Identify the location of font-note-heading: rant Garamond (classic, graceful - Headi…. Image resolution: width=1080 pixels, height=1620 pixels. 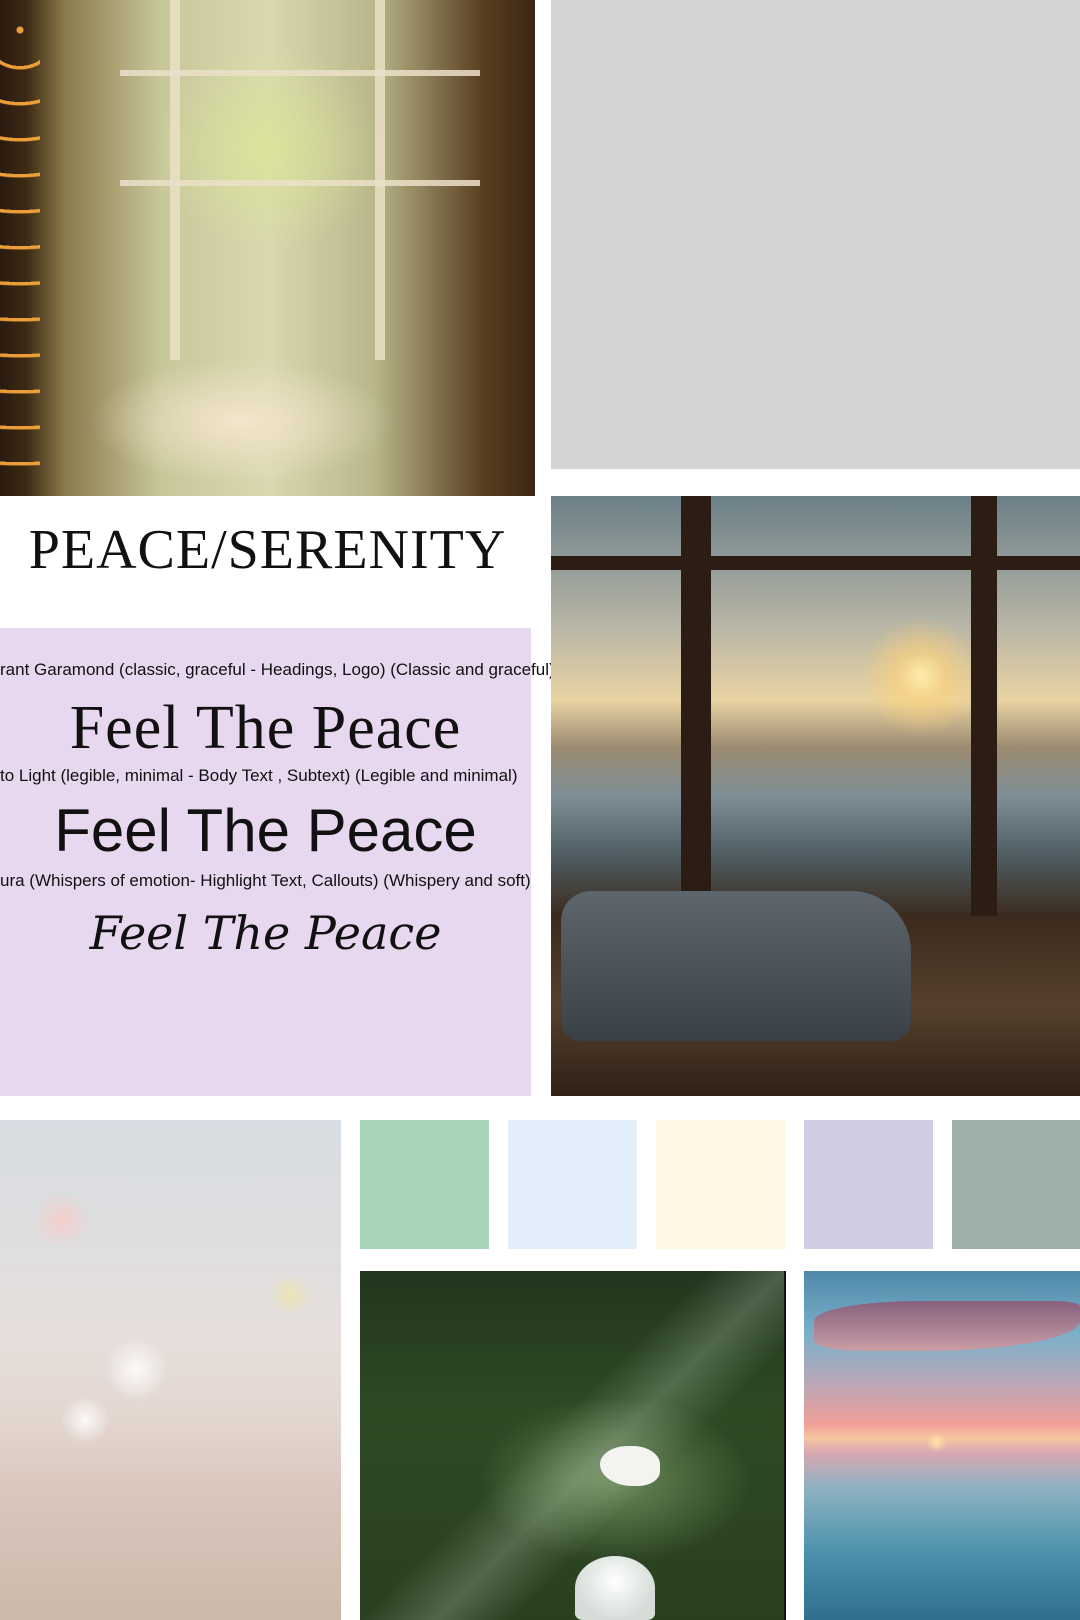
(277, 669).